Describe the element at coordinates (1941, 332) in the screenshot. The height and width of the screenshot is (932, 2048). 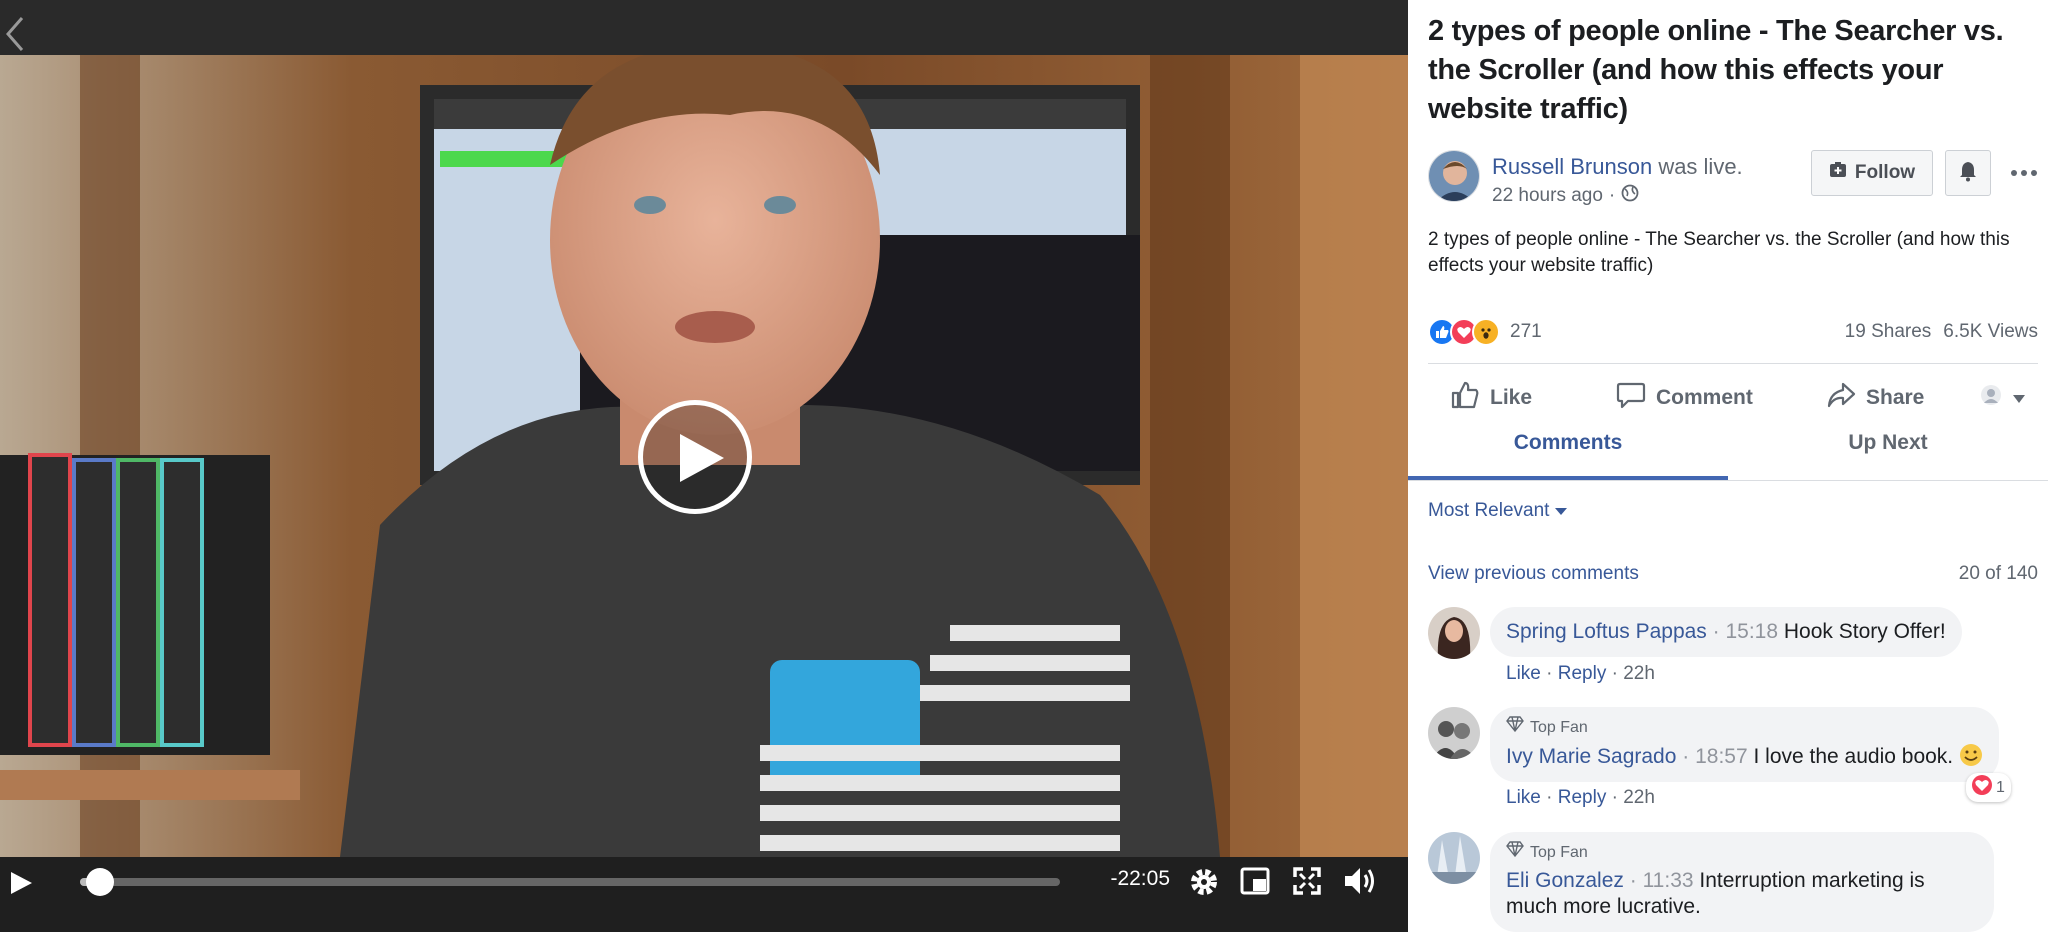
I see `post-stats: 19 Shares 6.5K Views` at that location.